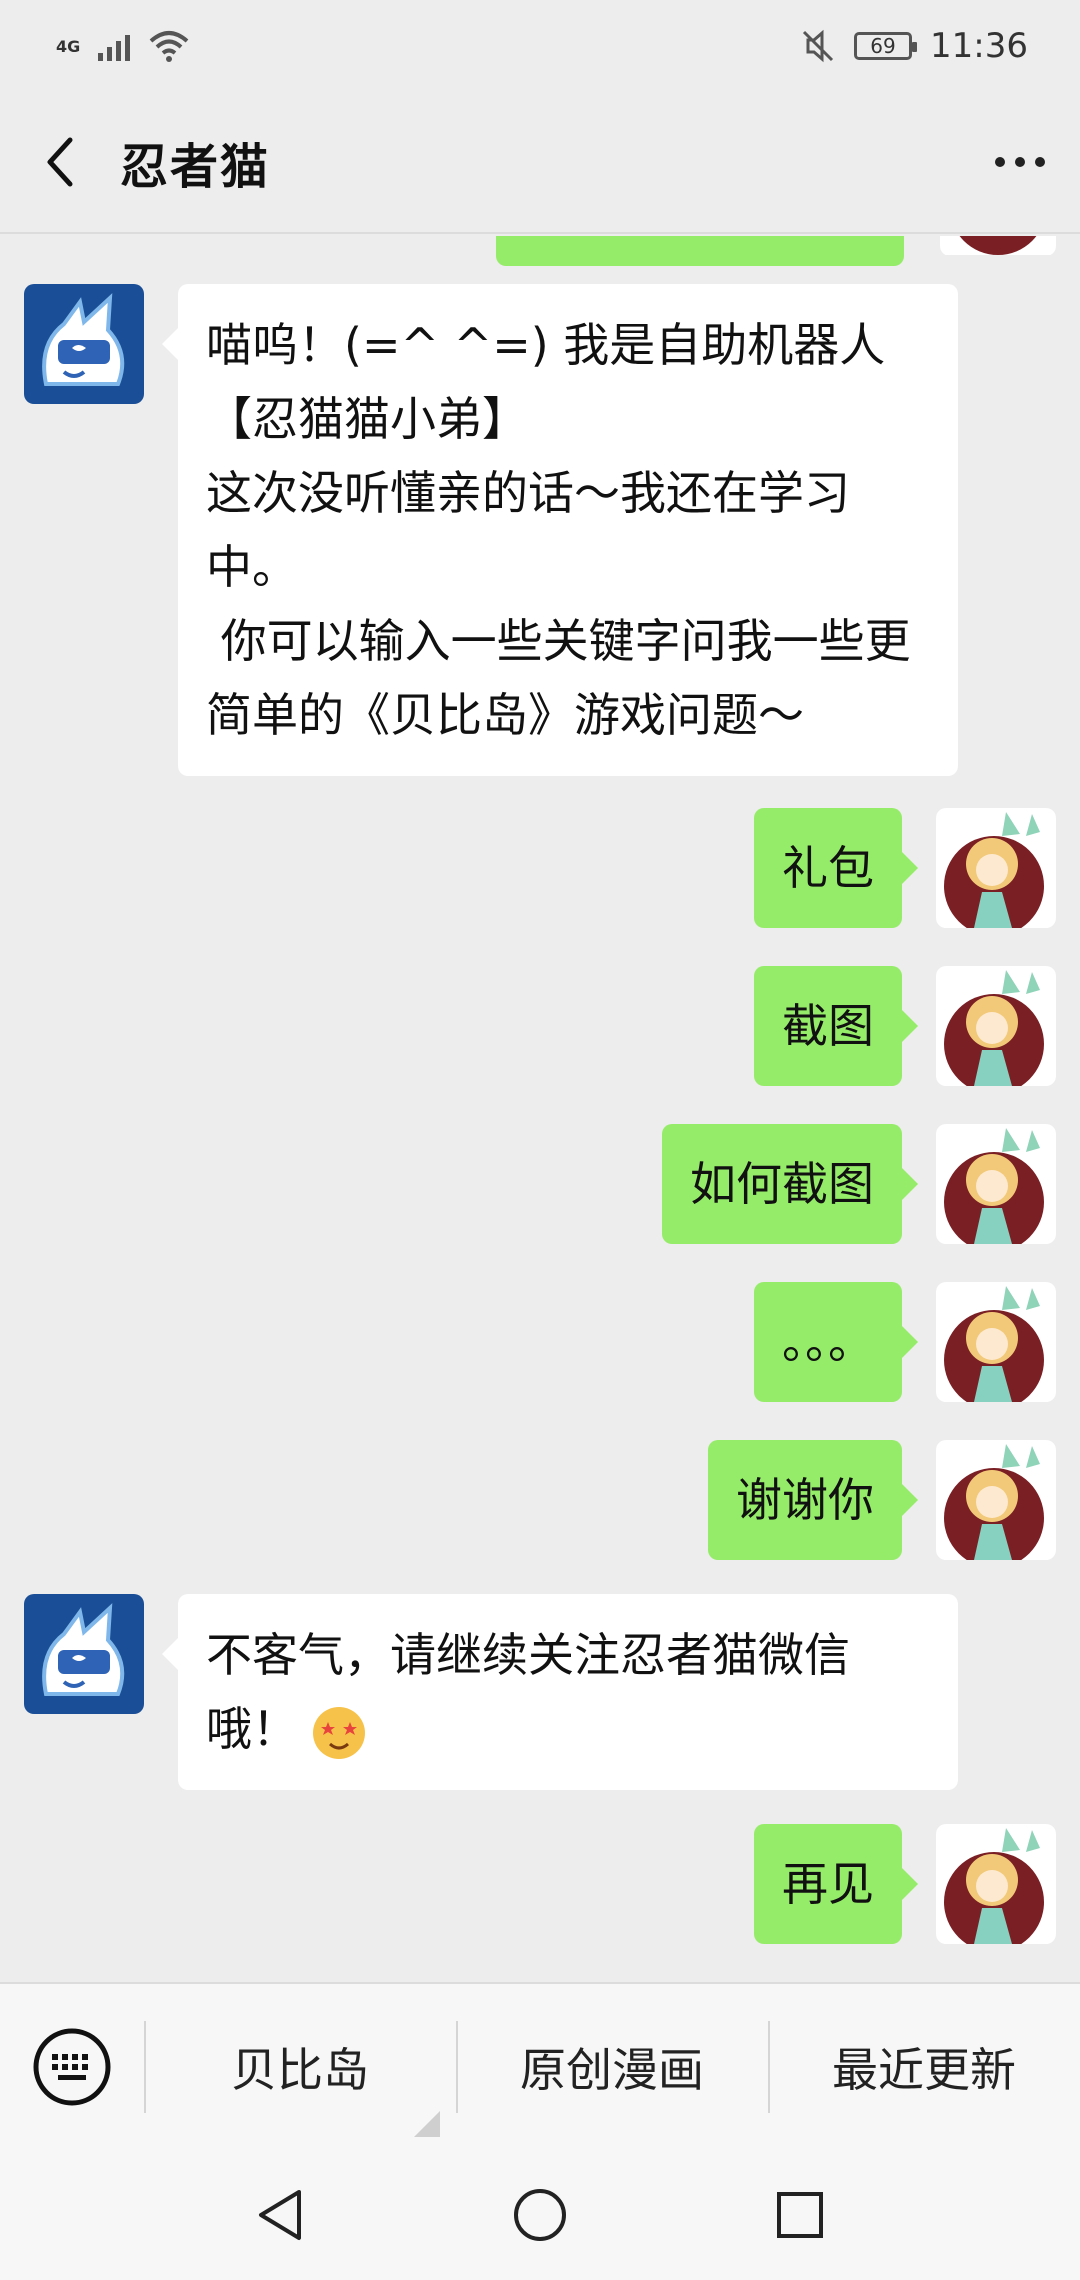 The image size is (1080, 2280). I want to click on message-bubble: 不客气，请继续关注忍者猫微信哦！, so click(560, 1692).